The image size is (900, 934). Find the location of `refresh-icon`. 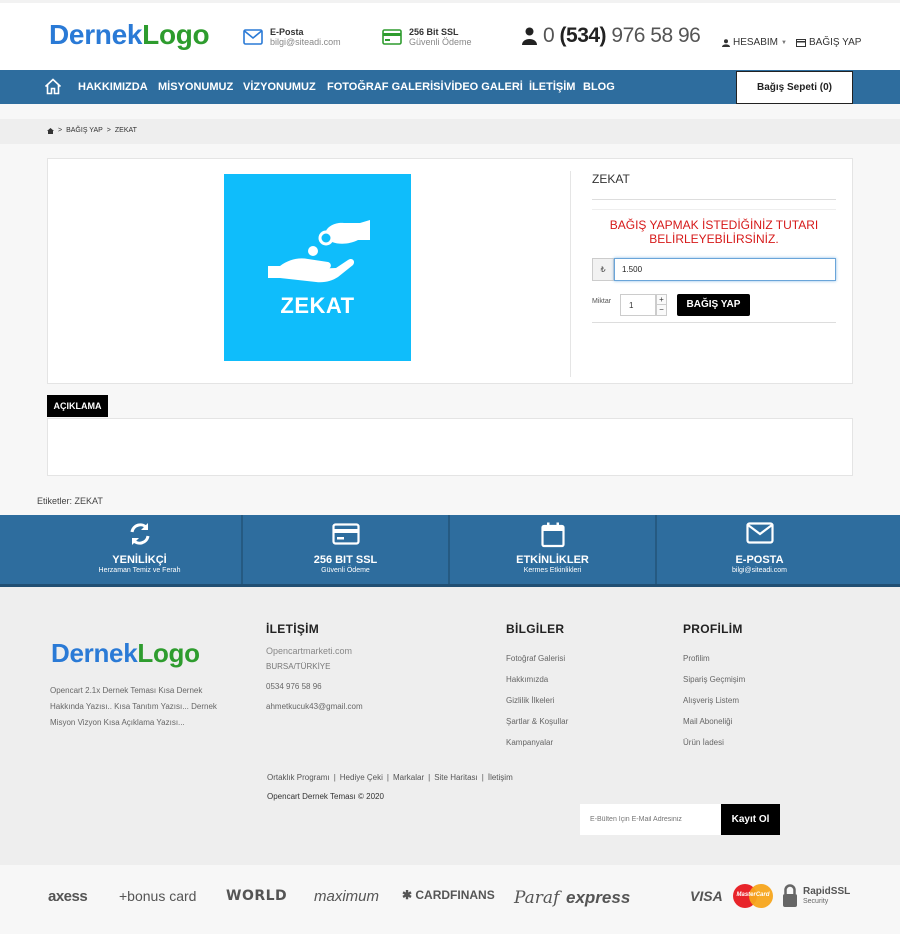

refresh-icon is located at coordinates (139, 534).